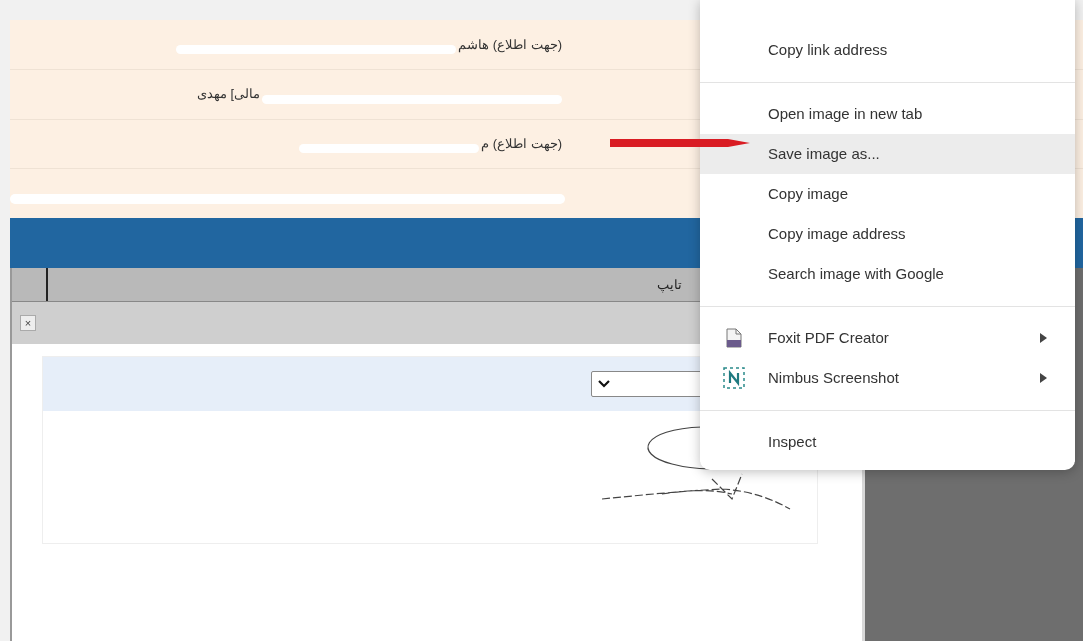  Describe the element at coordinates (887, 194) in the screenshot. I see `menu-item: Copy image` at that location.